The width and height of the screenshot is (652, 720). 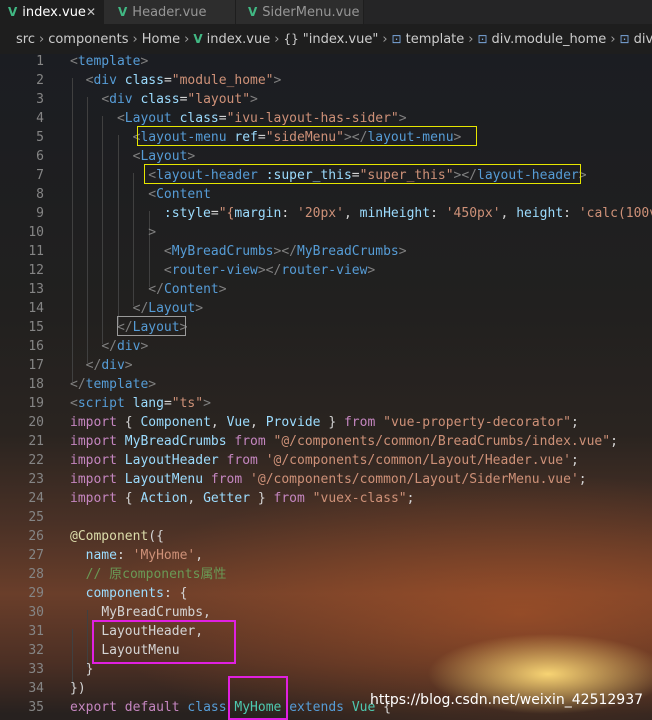 What do you see at coordinates (291, 39) in the screenshot?
I see `braces-icon: {}` at bounding box center [291, 39].